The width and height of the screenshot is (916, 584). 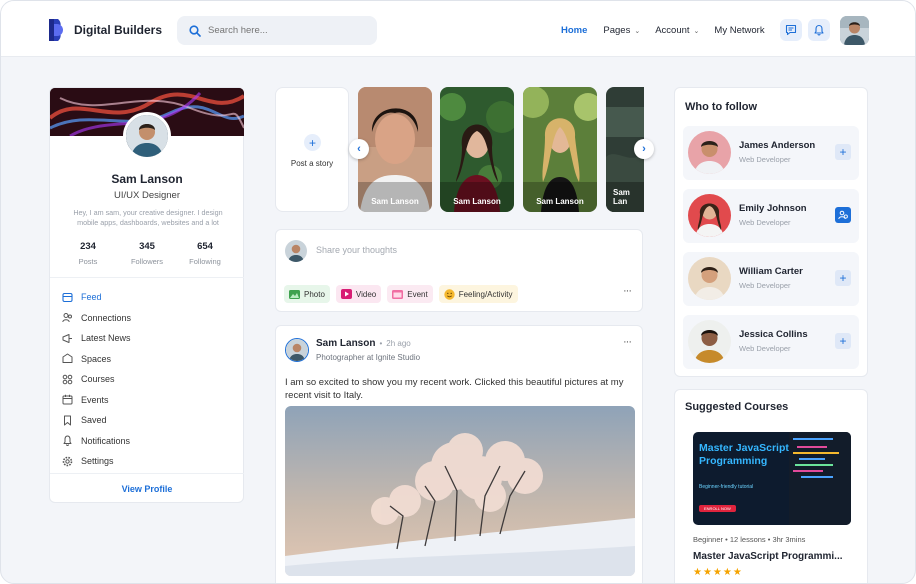 What do you see at coordinates (773, 334) in the screenshot?
I see `follow-name: Jessica Collins` at bounding box center [773, 334].